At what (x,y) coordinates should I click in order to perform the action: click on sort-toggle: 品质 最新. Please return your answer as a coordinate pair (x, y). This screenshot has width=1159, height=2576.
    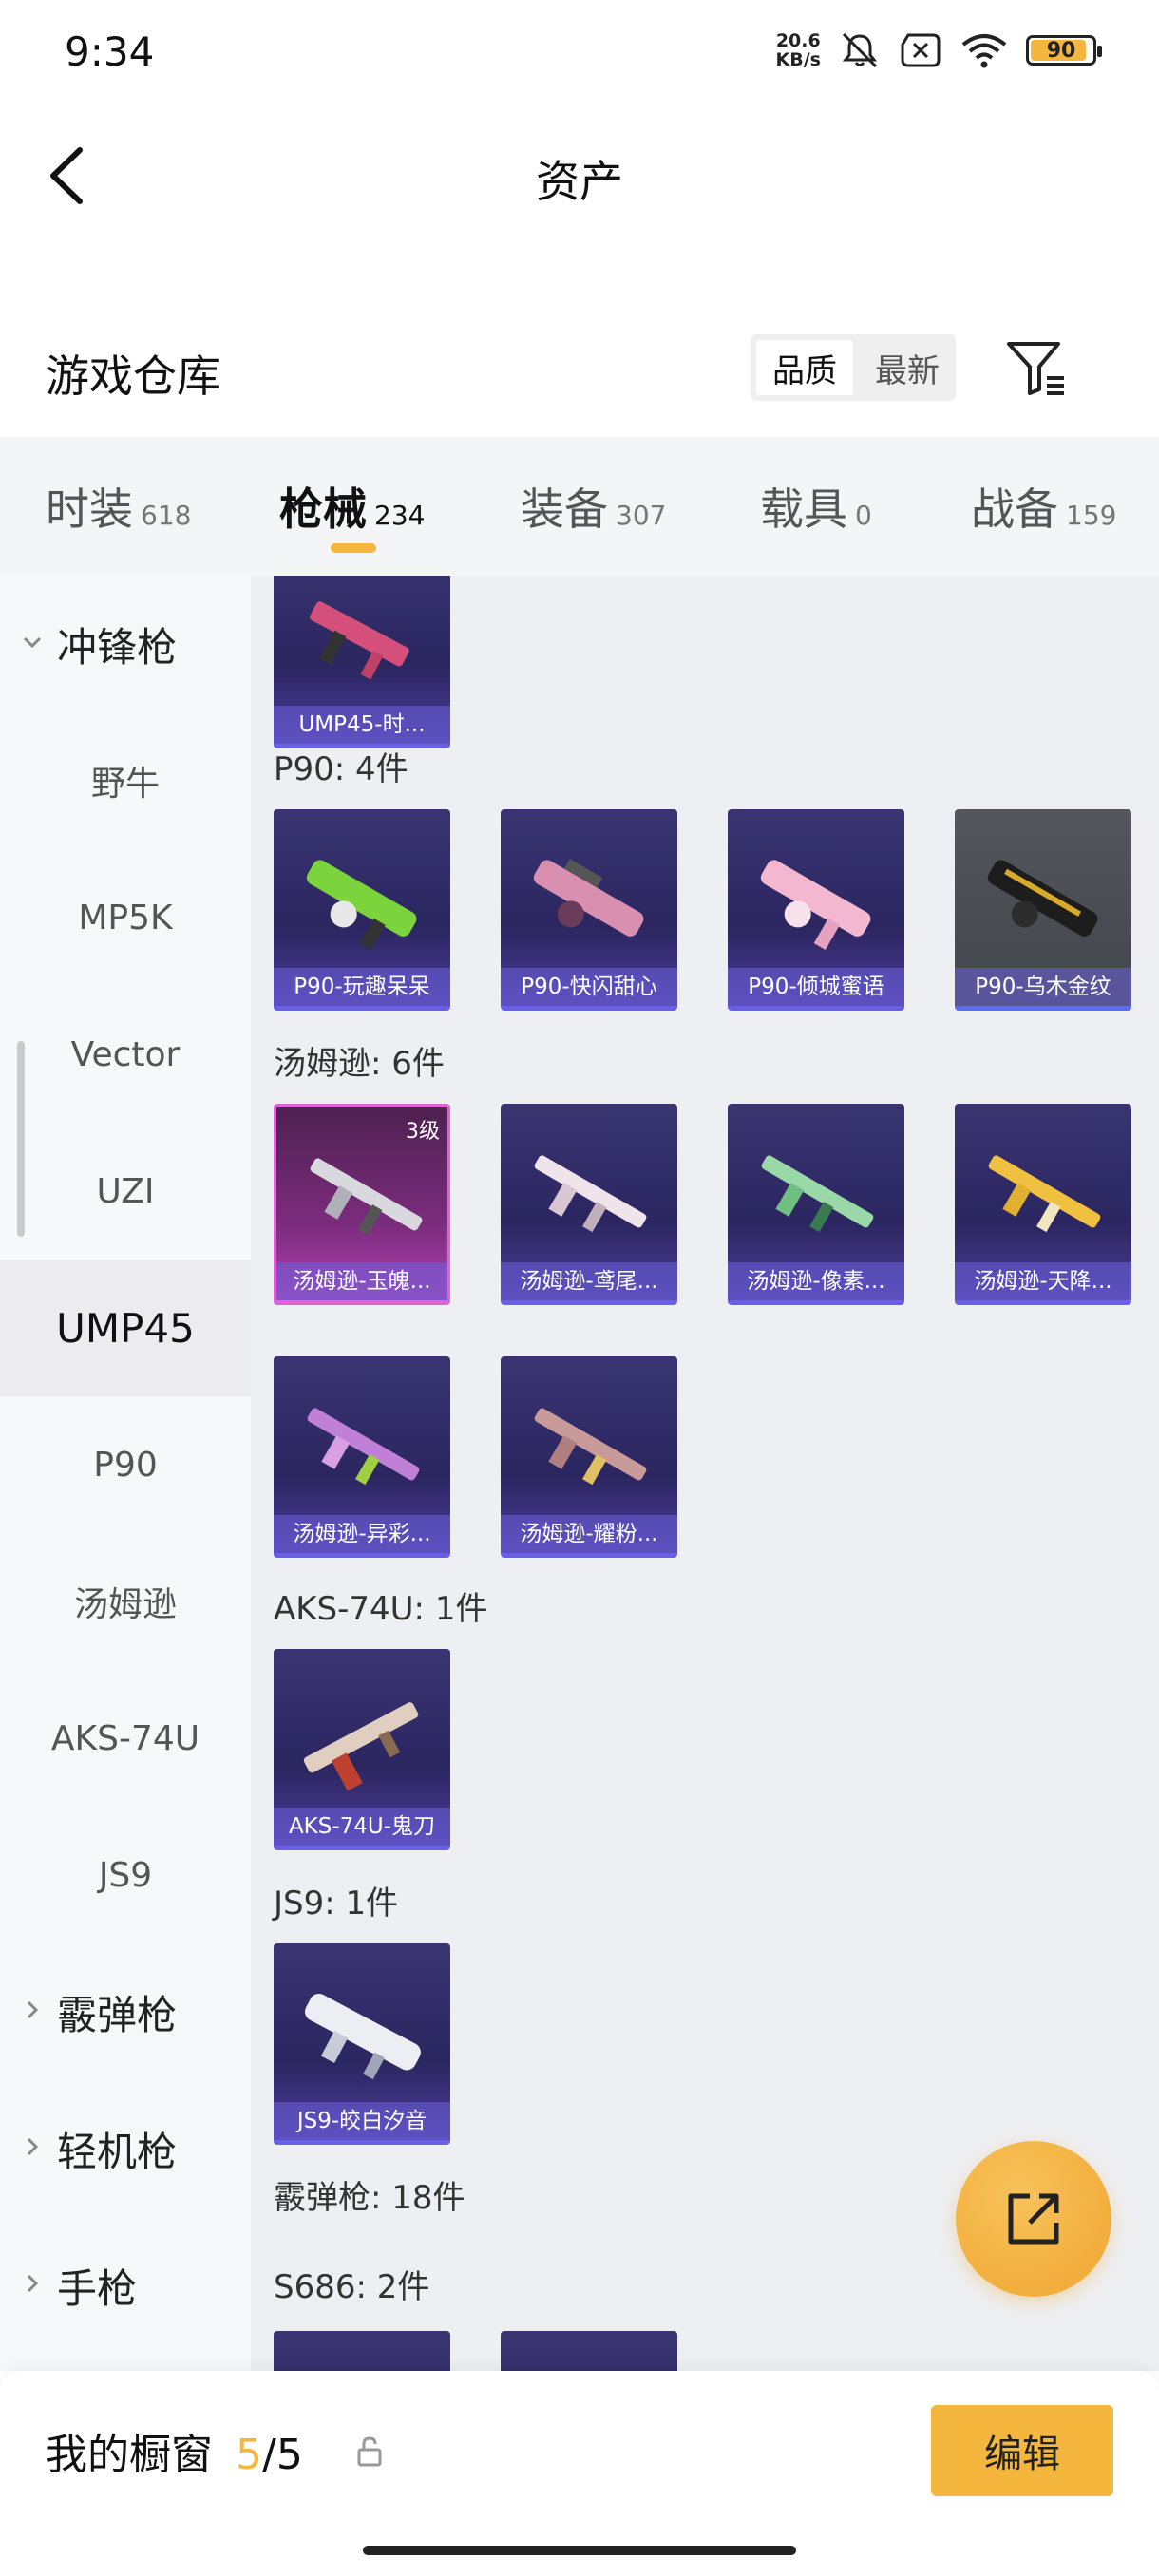
    Looking at the image, I should click on (853, 367).